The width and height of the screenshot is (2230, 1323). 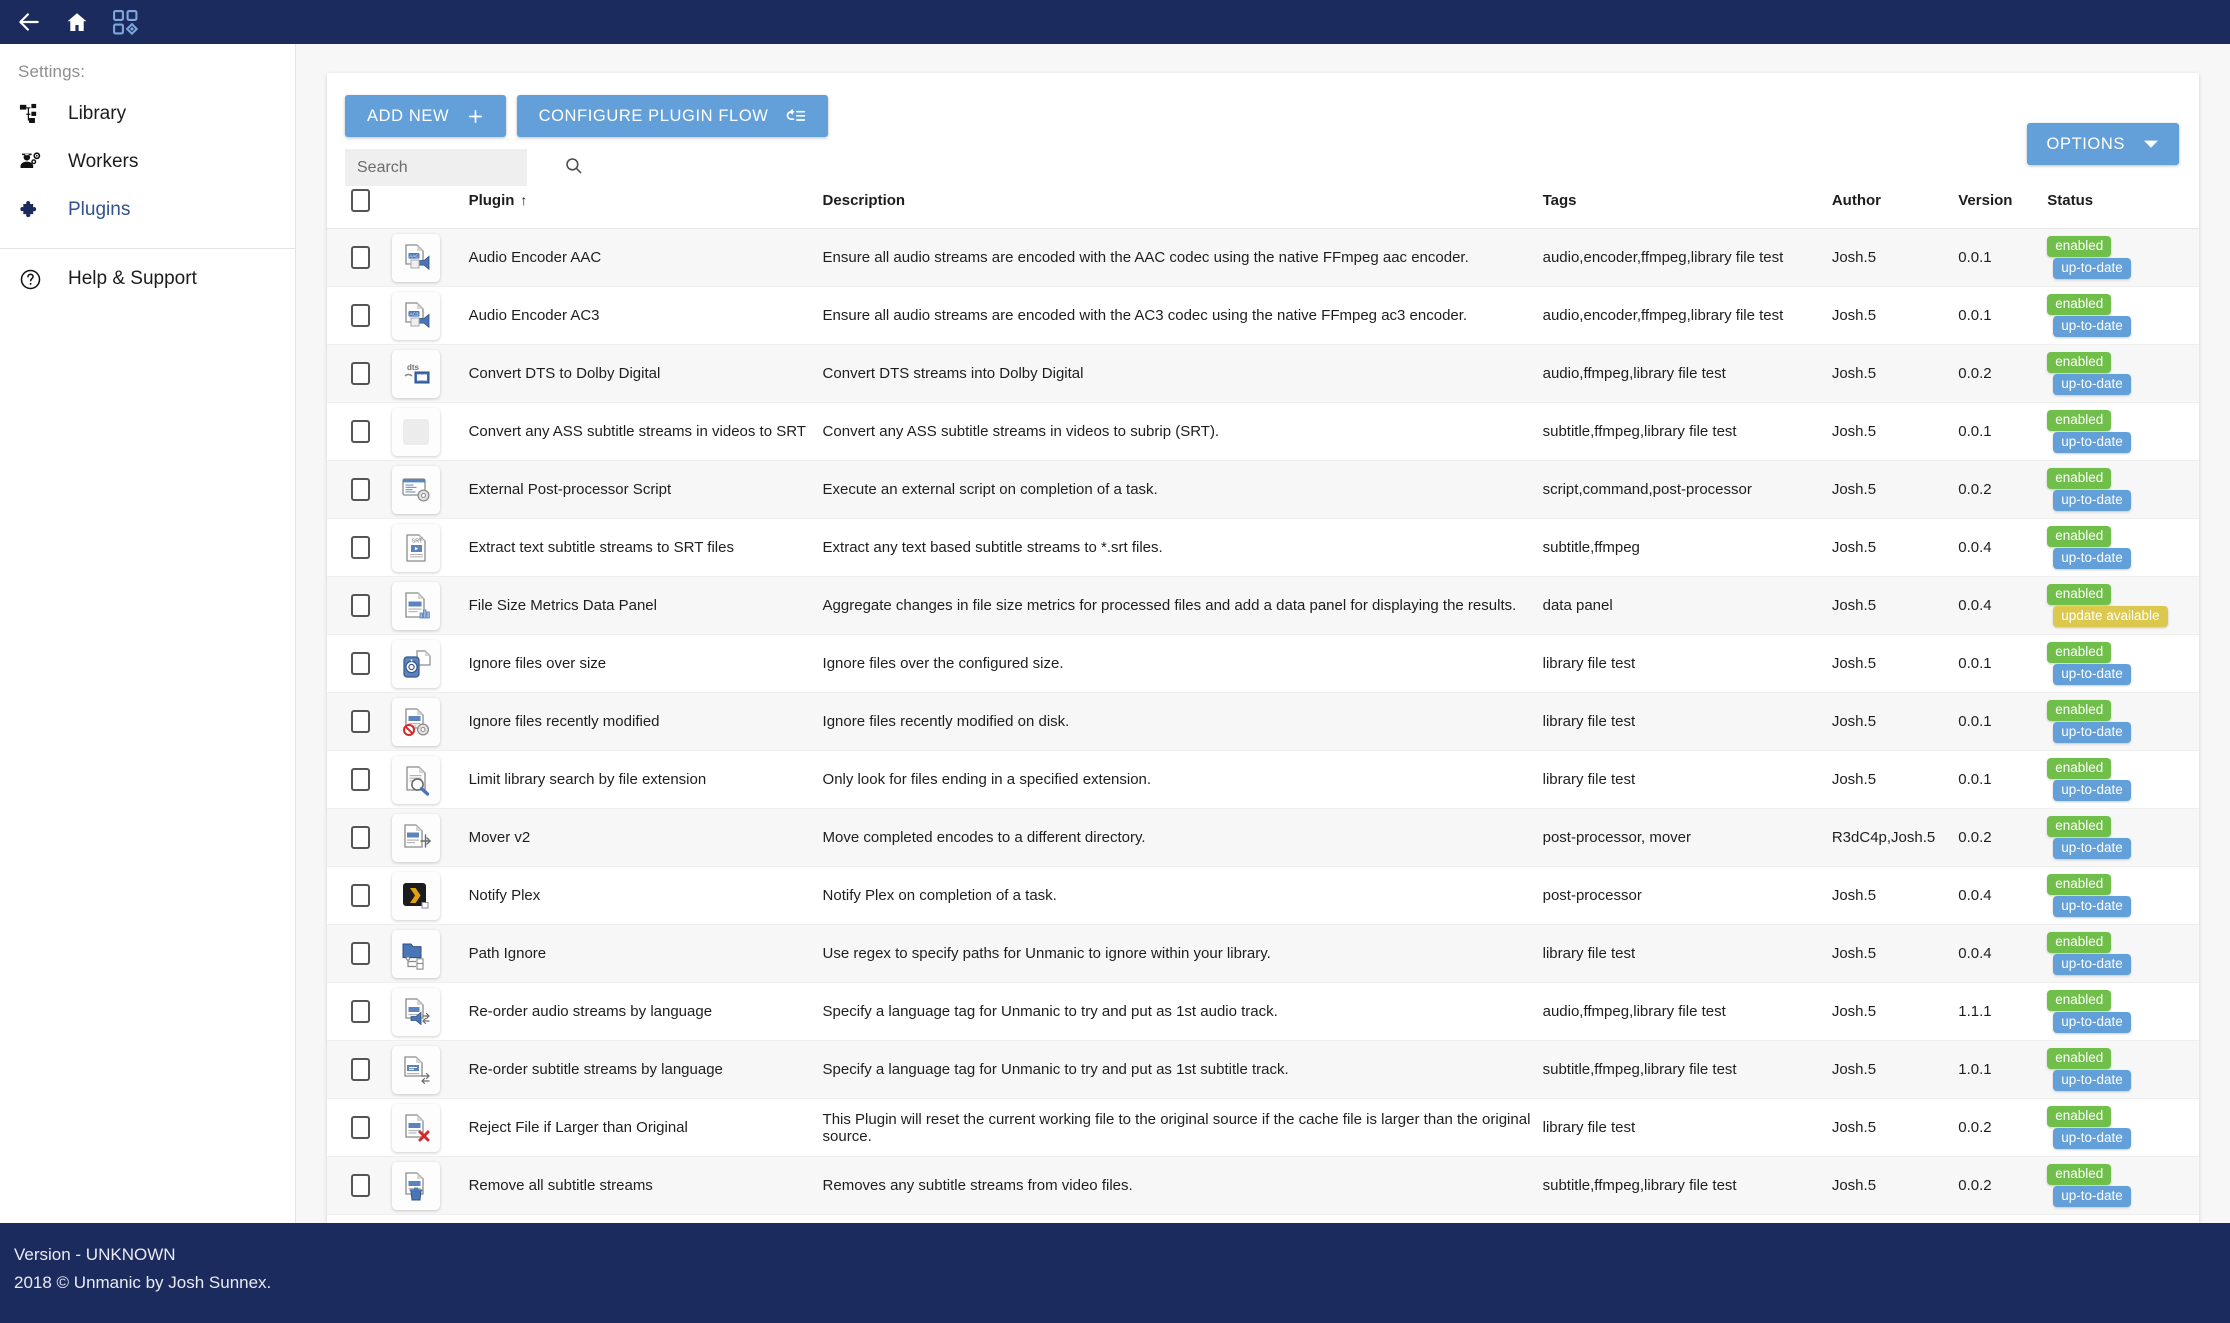 What do you see at coordinates (573, 168) in the screenshot?
I see `search-icon` at bounding box center [573, 168].